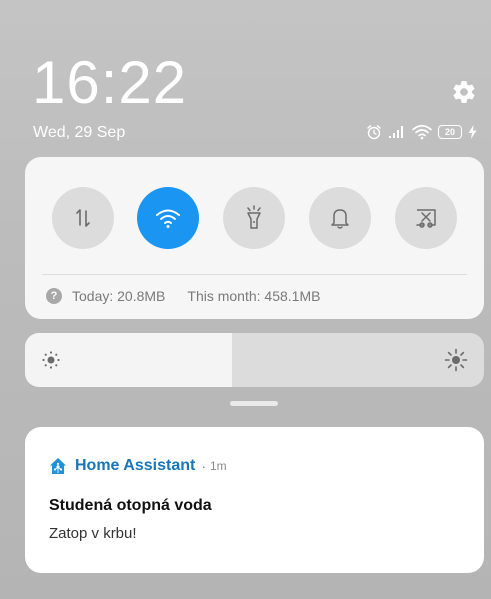  I want to click on status-icons: 20, so click(421, 132).